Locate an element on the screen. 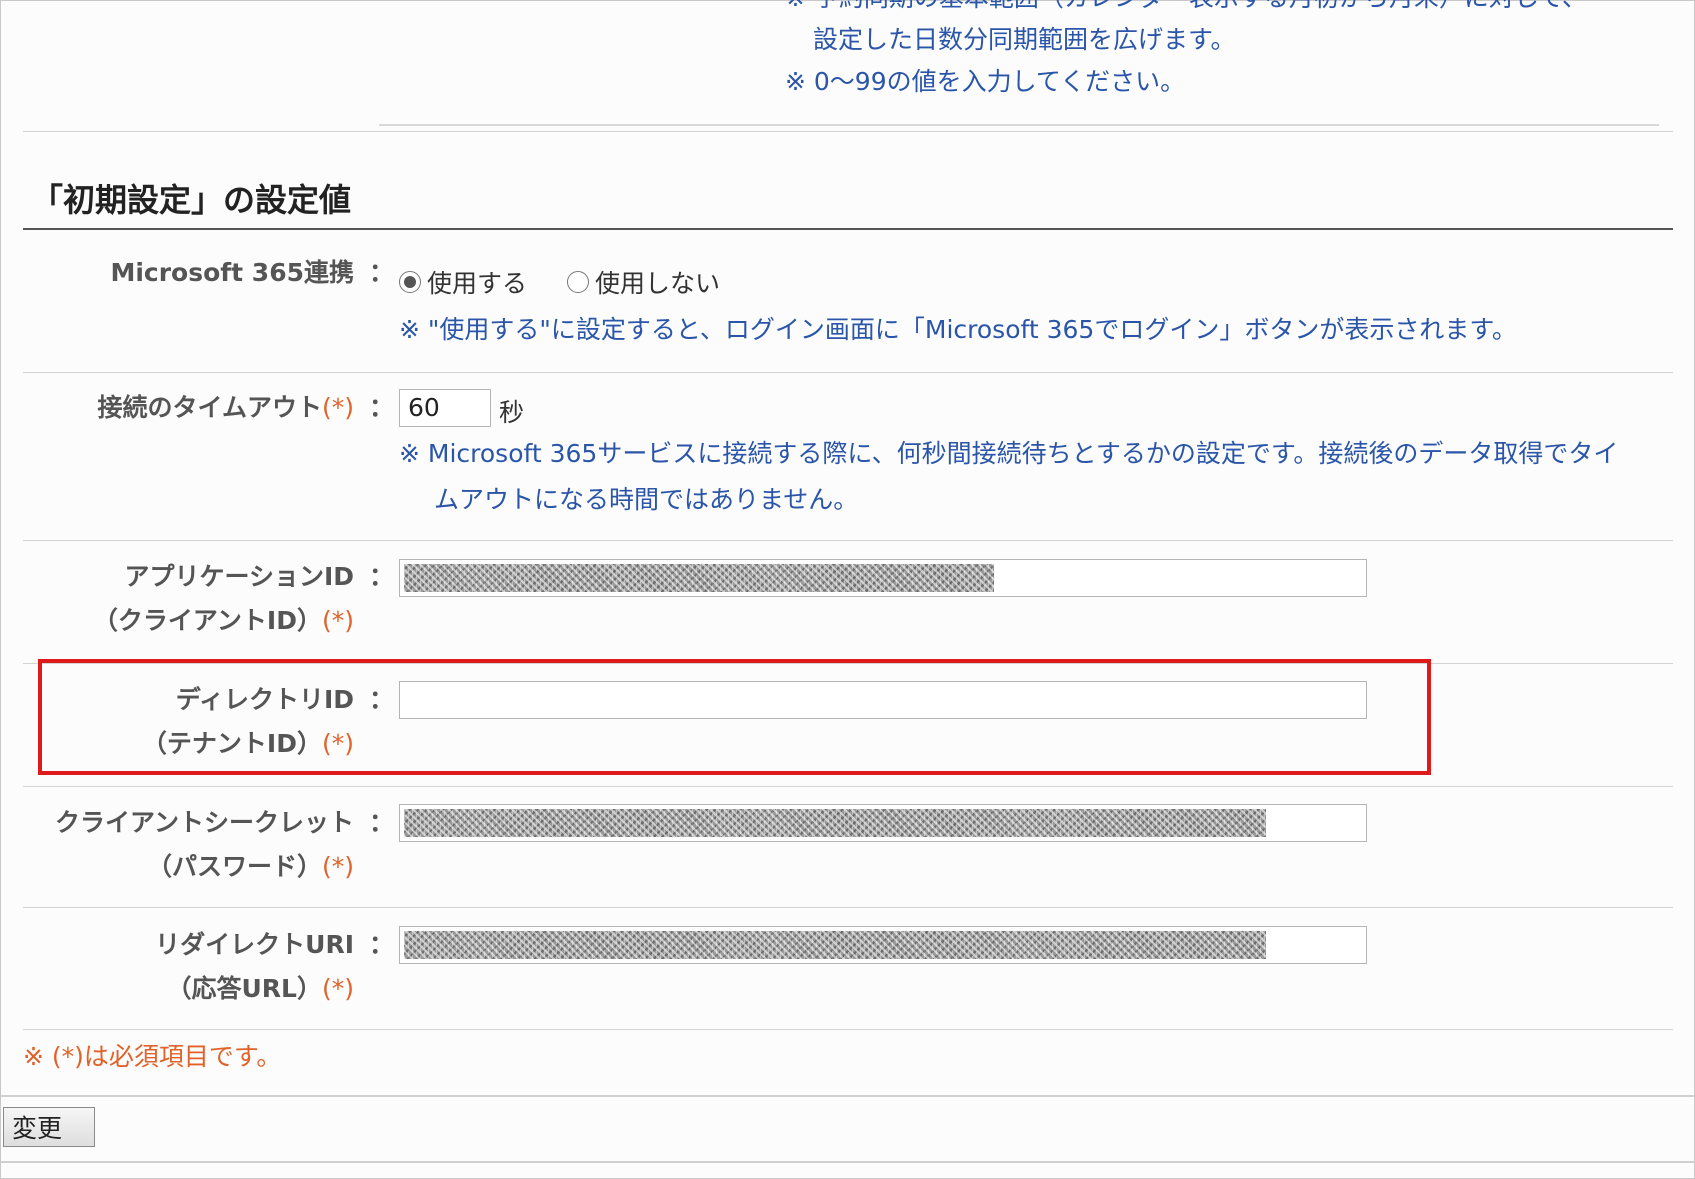  change-button: 変更 is located at coordinates (49, 1127).